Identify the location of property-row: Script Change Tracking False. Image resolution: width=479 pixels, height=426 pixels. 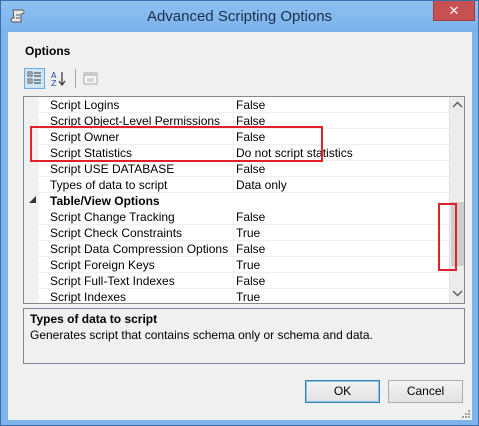
(236, 217).